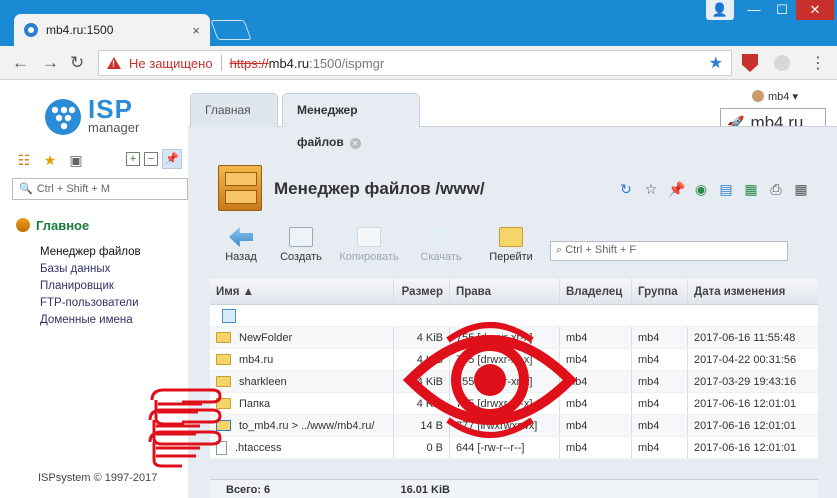 The width and height of the screenshot is (837, 498). Describe the element at coordinates (301, 237) in the screenshot. I see `create-file-icon` at that location.